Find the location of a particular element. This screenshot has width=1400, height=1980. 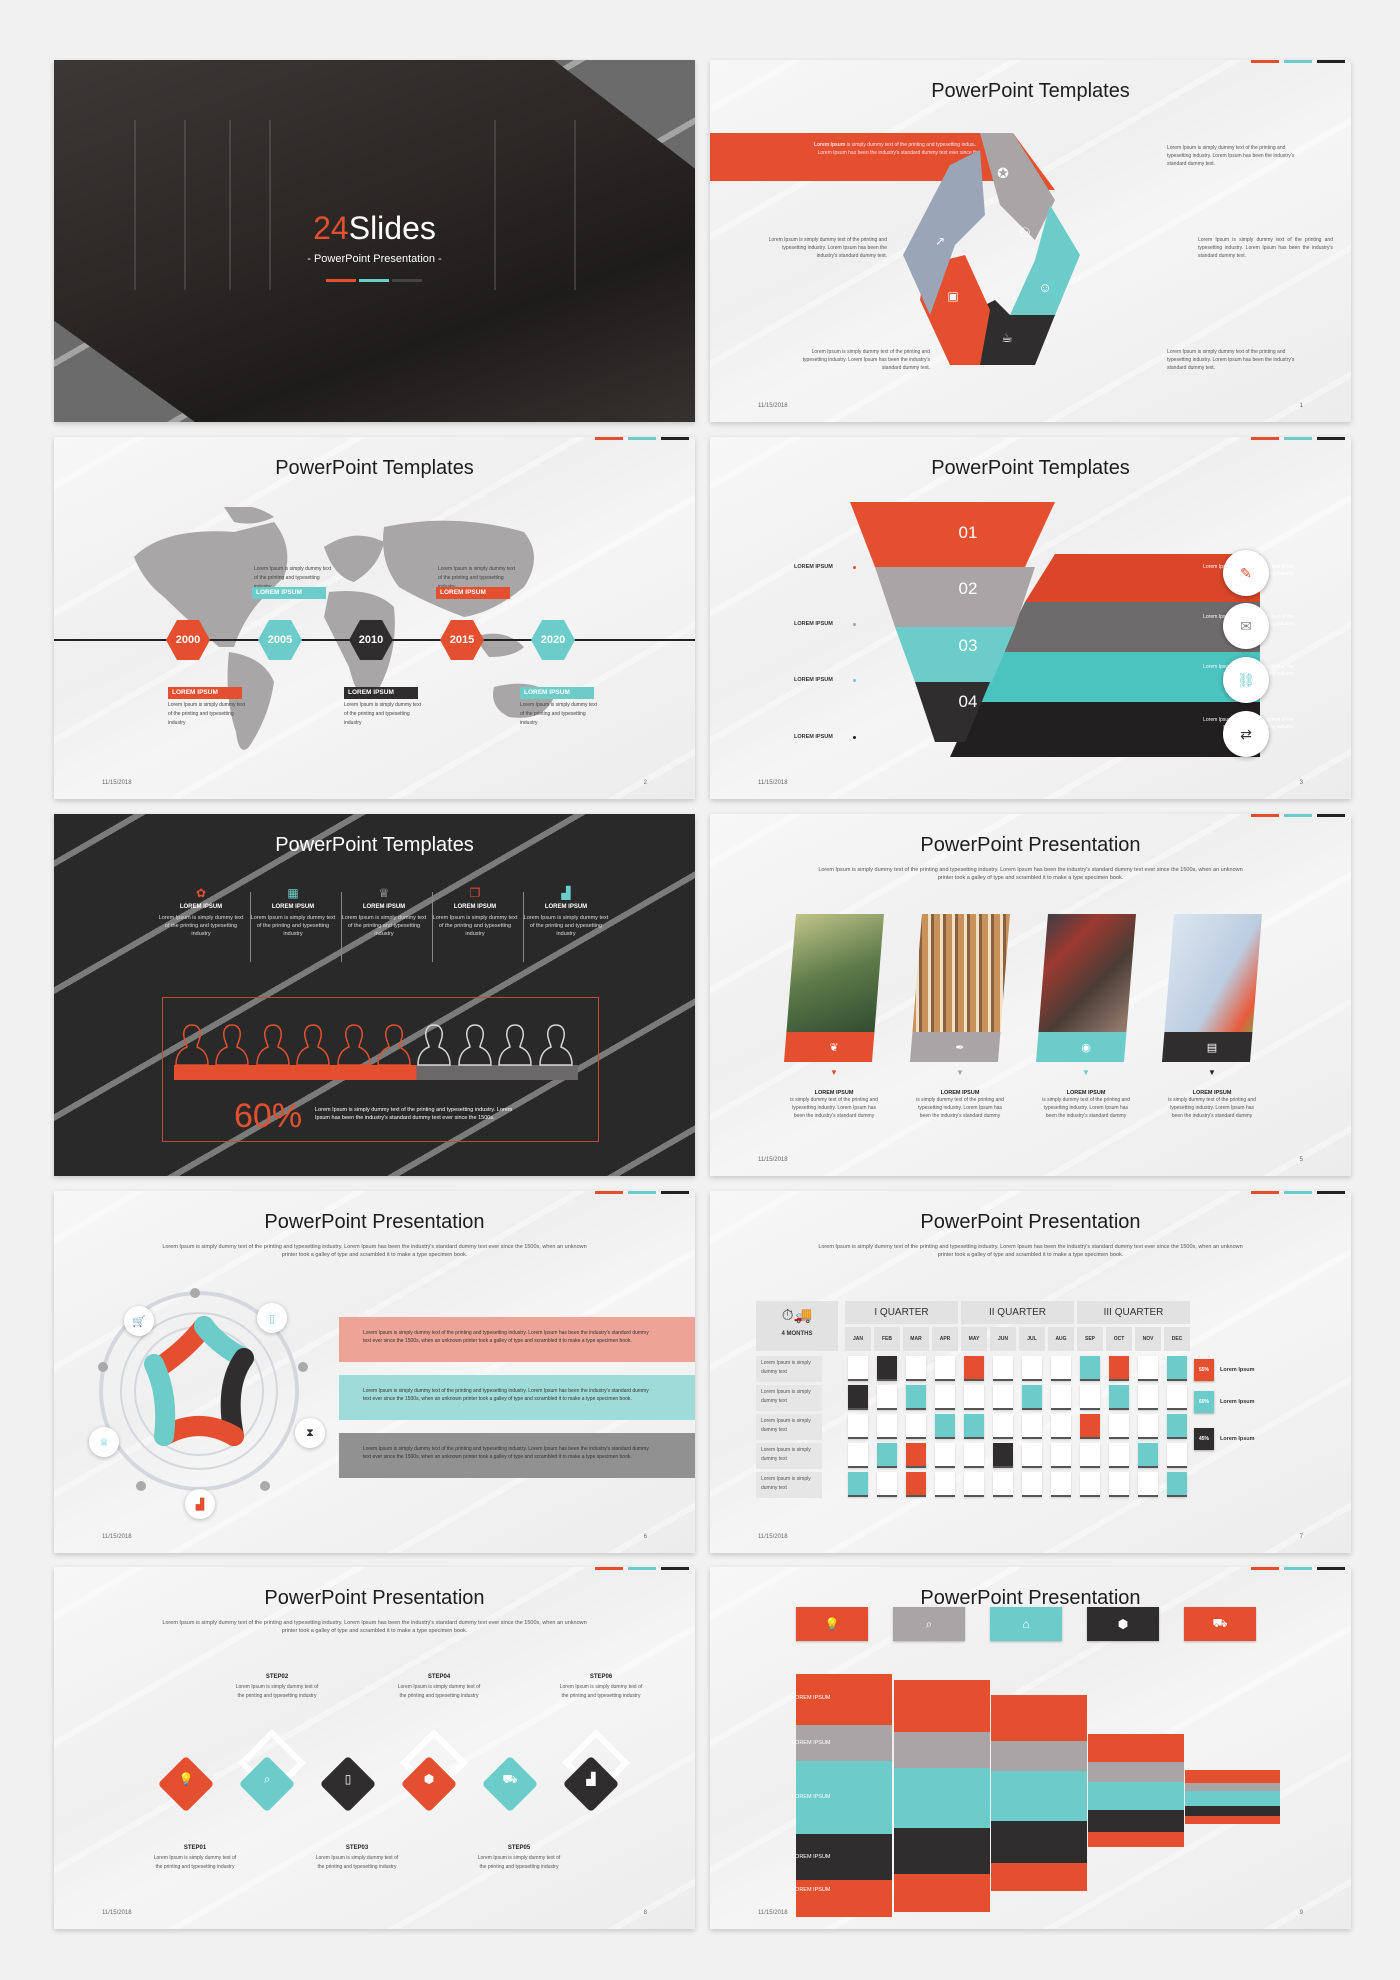

funnel-number: 03 is located at coordinates (968, 645).